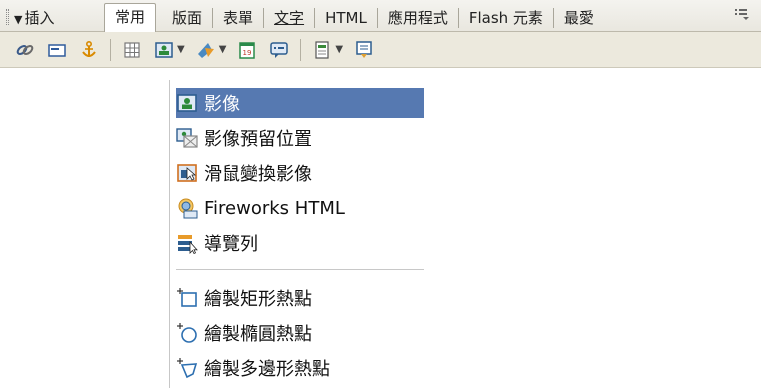 The image size is (761, 388). I want to click on table-icon, so click(132, 49).